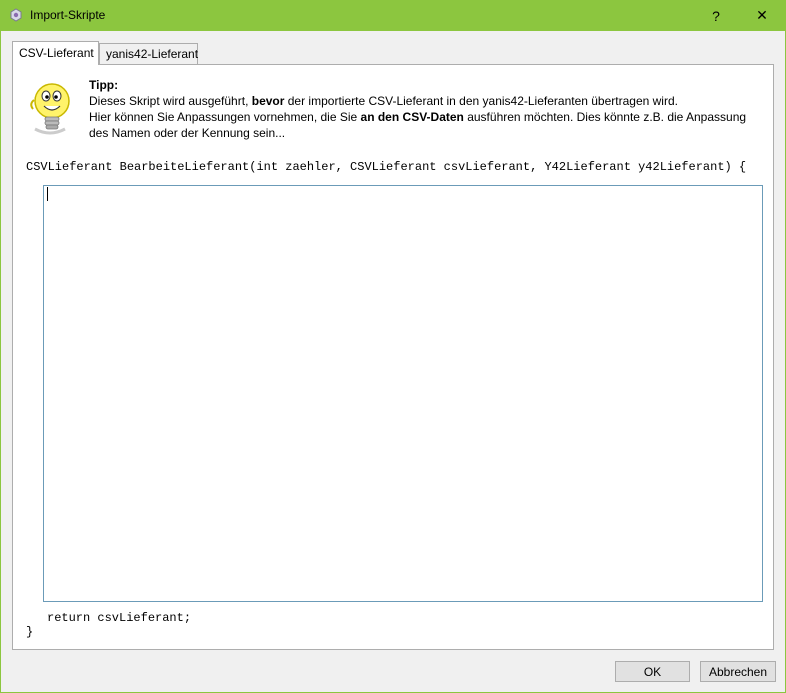 The height and width of the screenshot is (693, 786). I want to click on tip-title: Tipp:, so click(104, 85).